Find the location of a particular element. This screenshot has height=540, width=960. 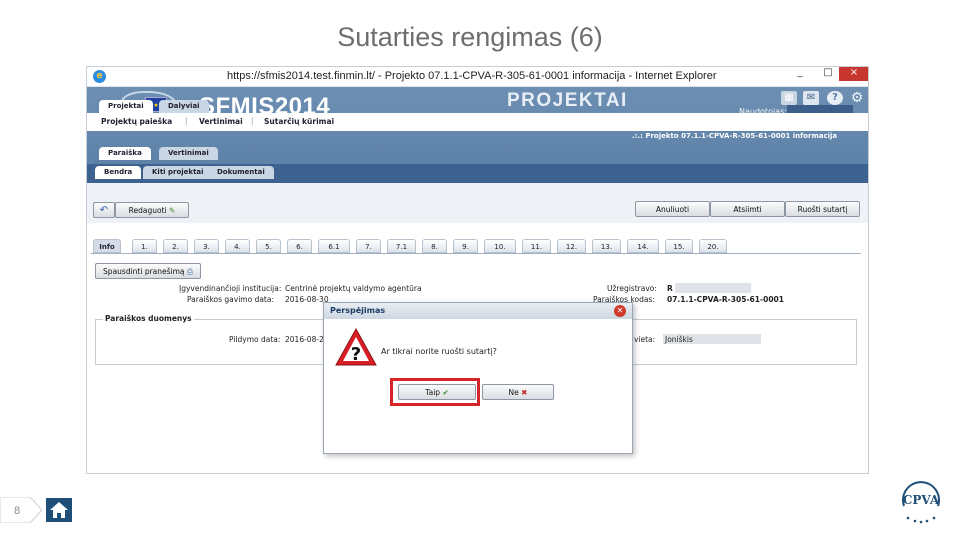

warning-icon: ? is located at coordinates (356, 346).